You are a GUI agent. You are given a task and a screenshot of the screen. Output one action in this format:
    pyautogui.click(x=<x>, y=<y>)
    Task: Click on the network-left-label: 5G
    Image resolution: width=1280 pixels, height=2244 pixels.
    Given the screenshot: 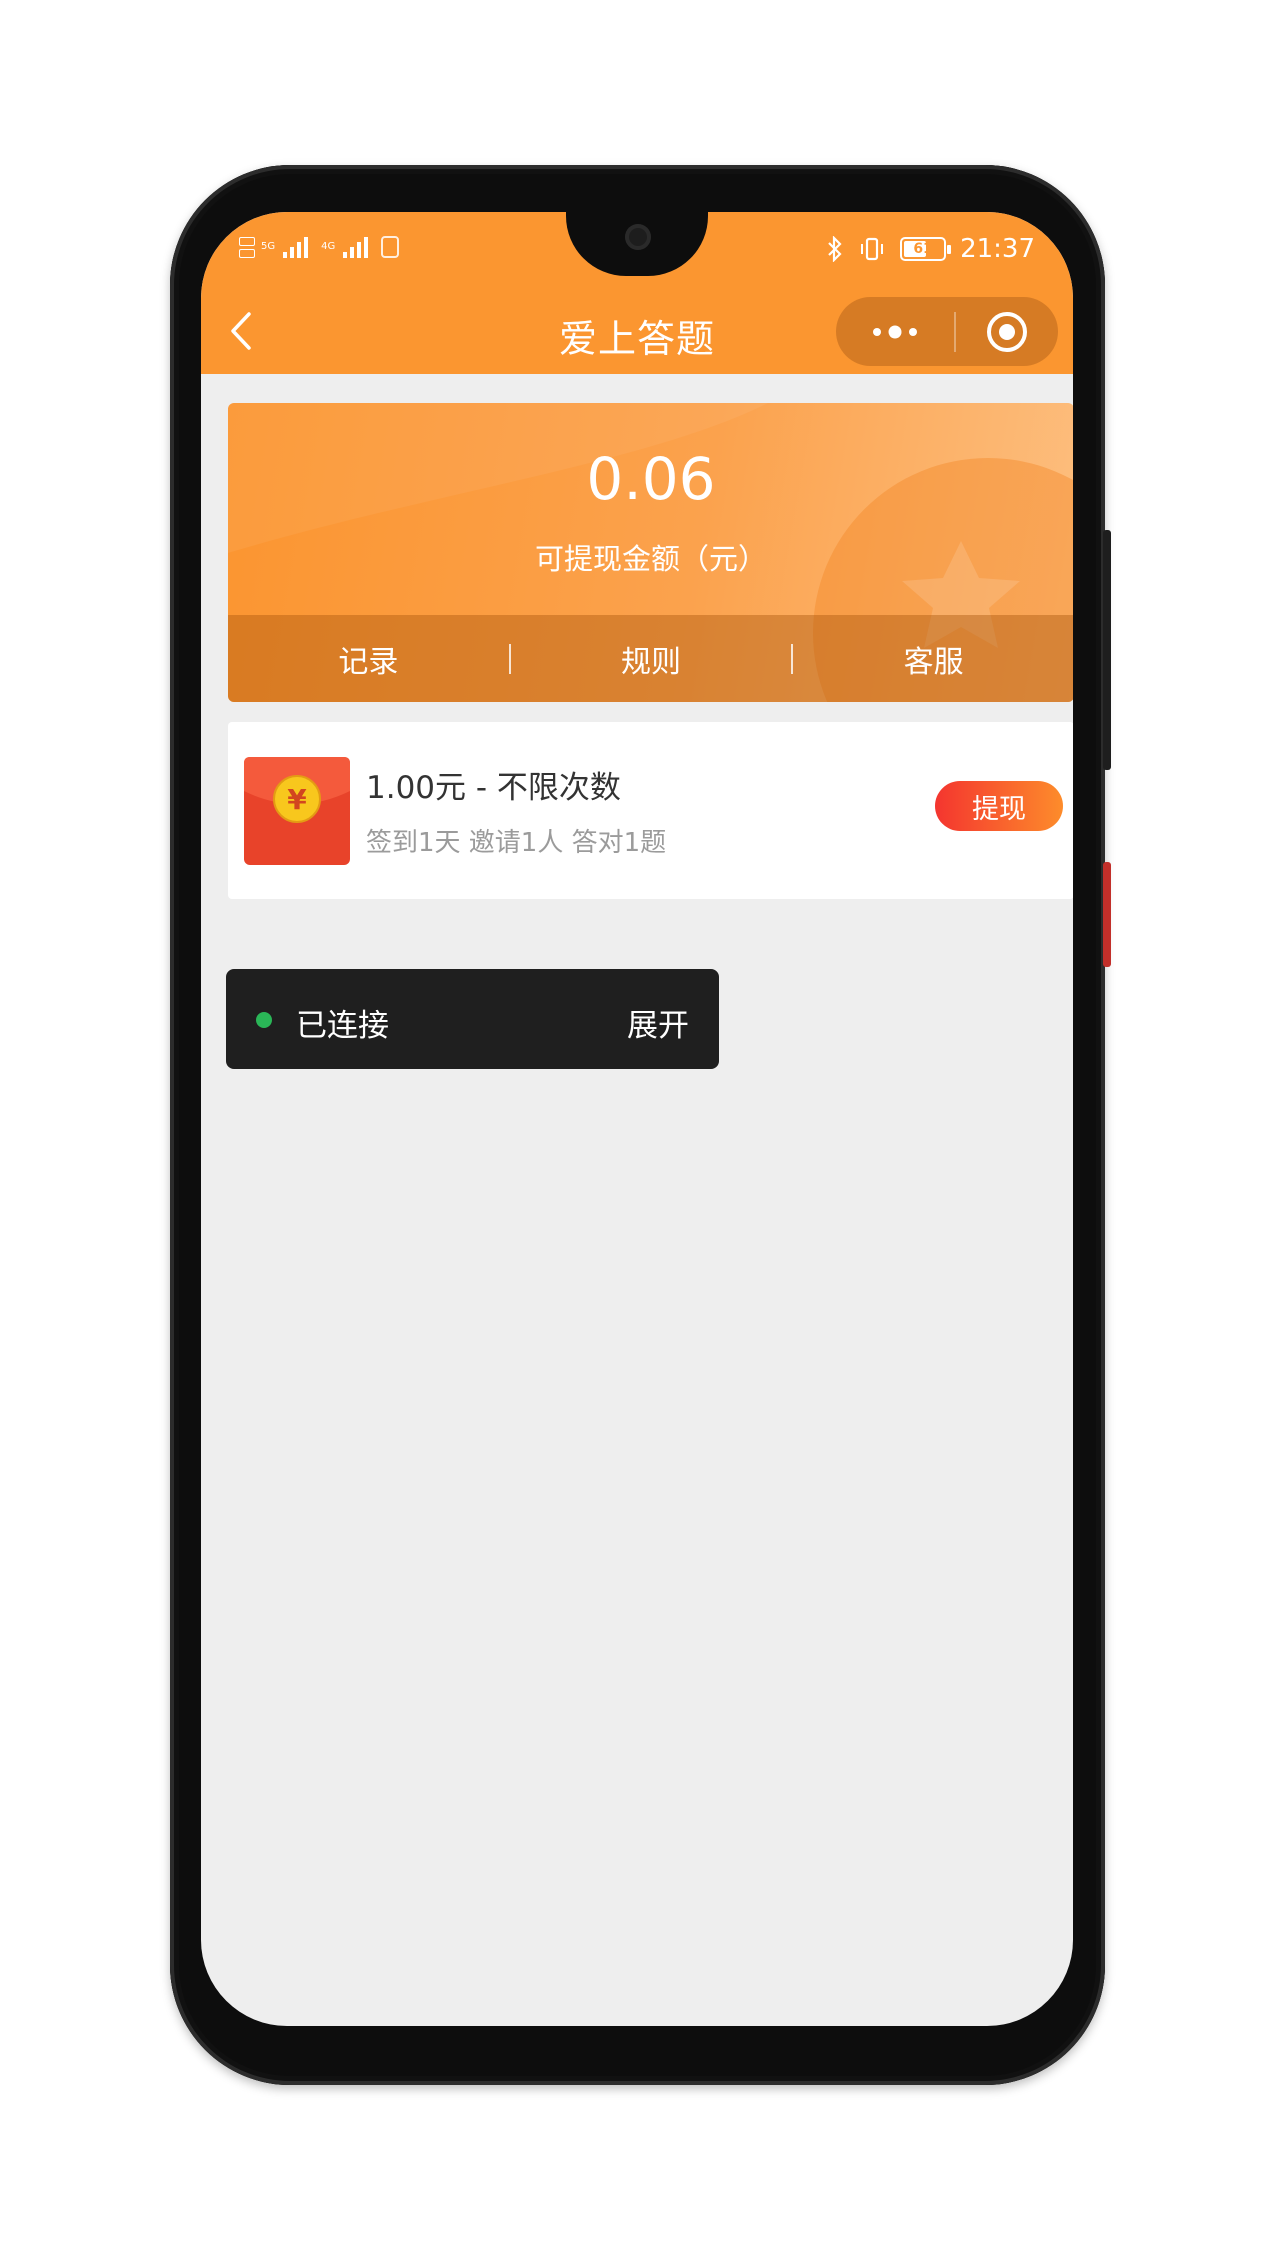 What is the action you would take?
    pyautogui.click(x=268, y=246)
    